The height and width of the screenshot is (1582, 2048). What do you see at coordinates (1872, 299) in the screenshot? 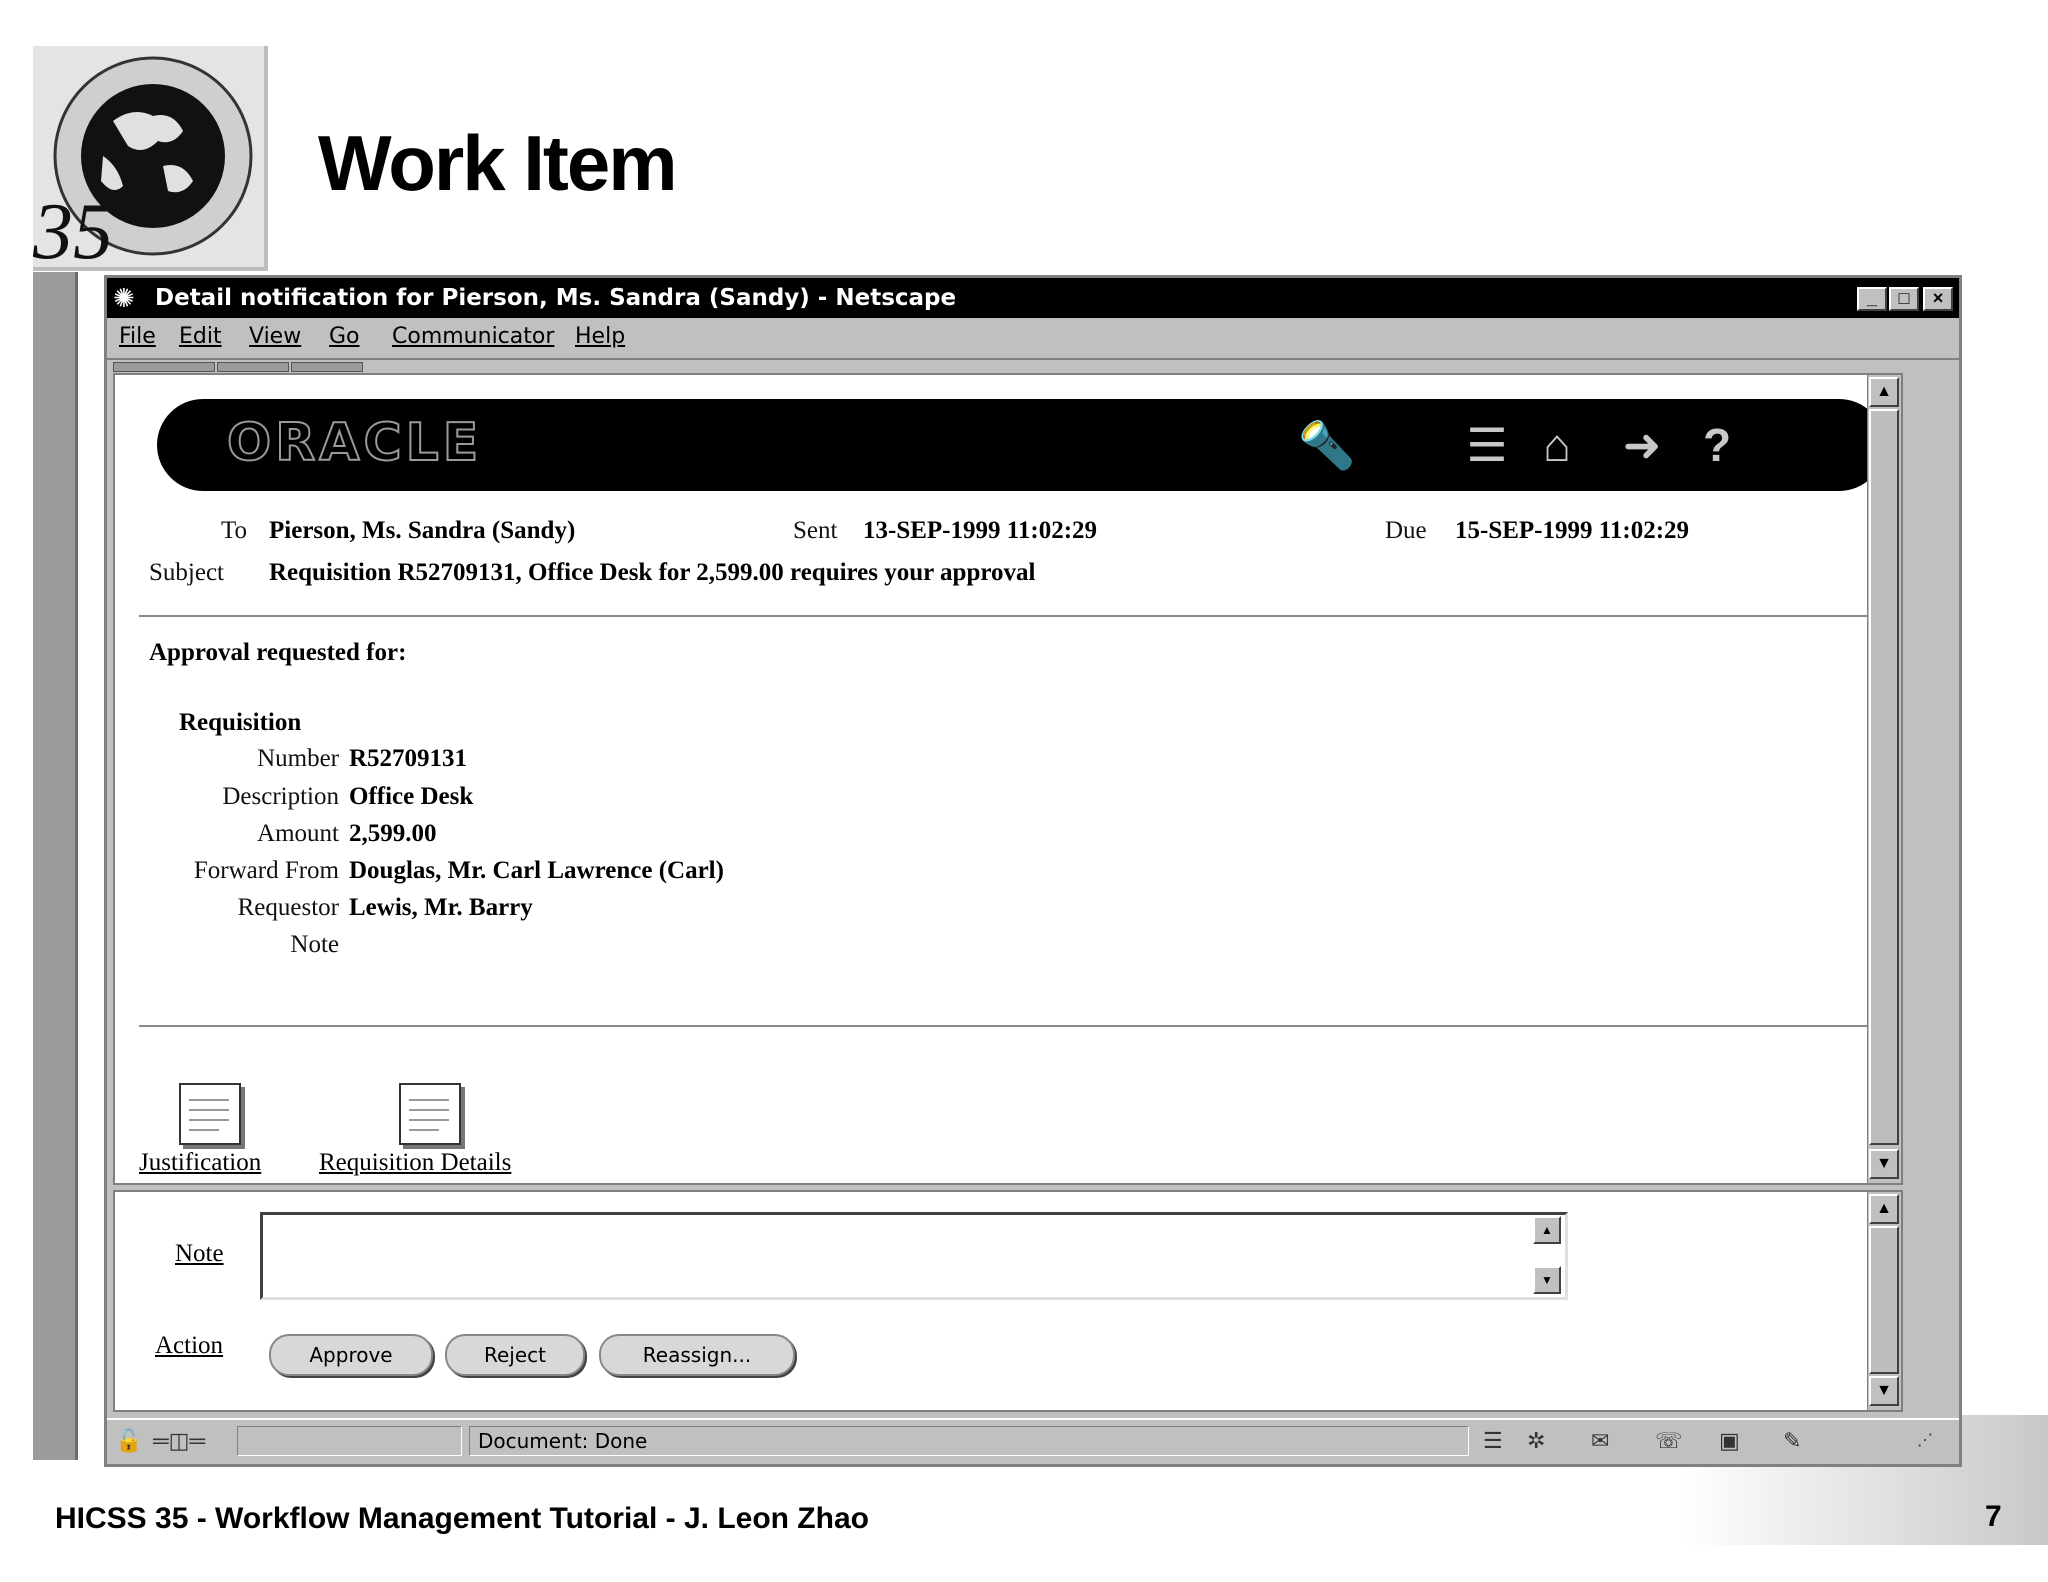
I see `minimize-button: _` at bounding box center [1872, 299].